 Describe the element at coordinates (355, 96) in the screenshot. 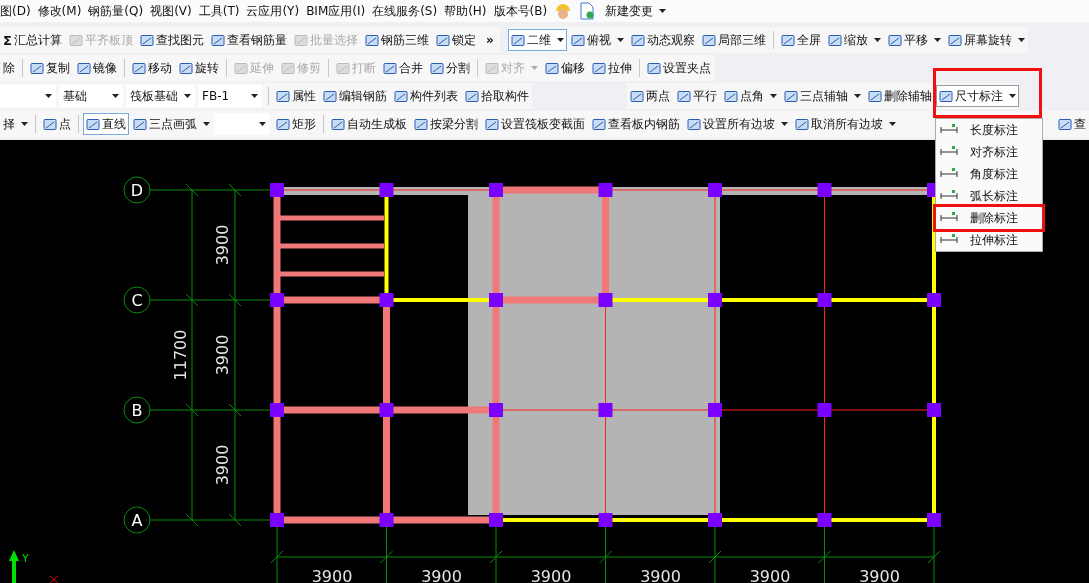

I see `toolbar-button: 编辑钢筋` at that location.